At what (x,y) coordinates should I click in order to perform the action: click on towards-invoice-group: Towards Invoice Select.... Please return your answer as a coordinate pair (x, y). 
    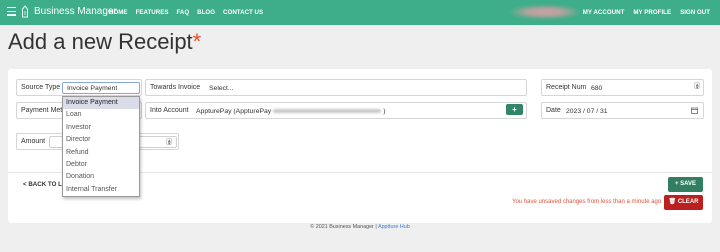
    Looking at the image, I should click on (336, 87).